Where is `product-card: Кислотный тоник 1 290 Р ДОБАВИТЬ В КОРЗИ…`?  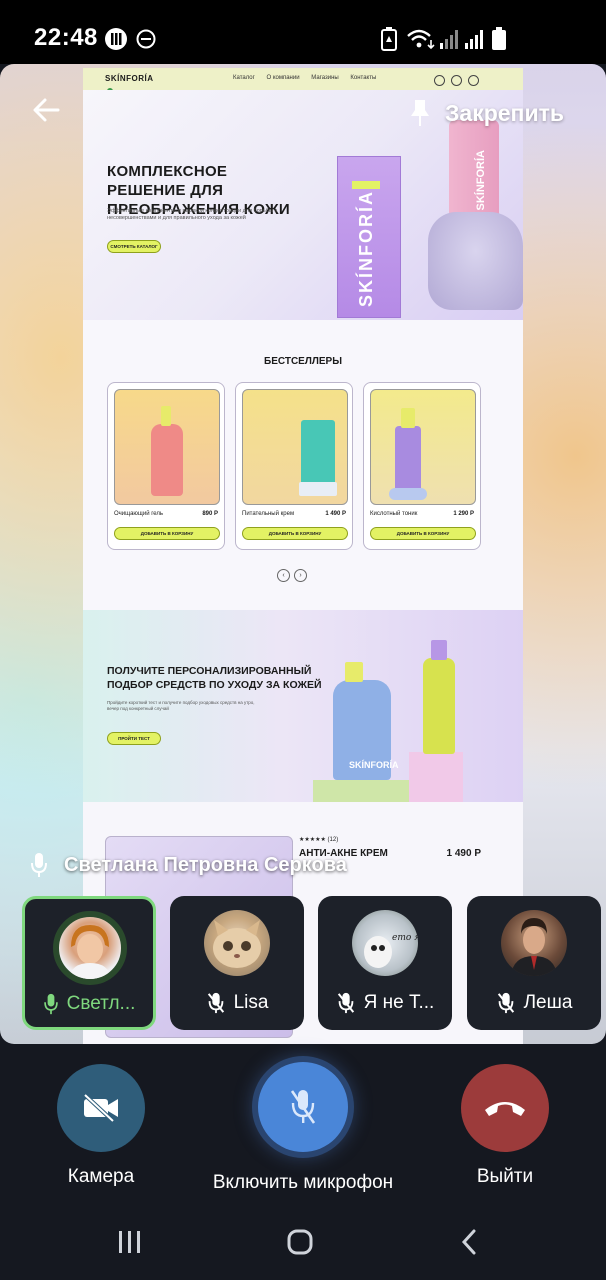 product-card: Кислотный тоник 1 290 Р ДОБАВИТЬ В КОРЗИ… is located at coordinates (422, 466).